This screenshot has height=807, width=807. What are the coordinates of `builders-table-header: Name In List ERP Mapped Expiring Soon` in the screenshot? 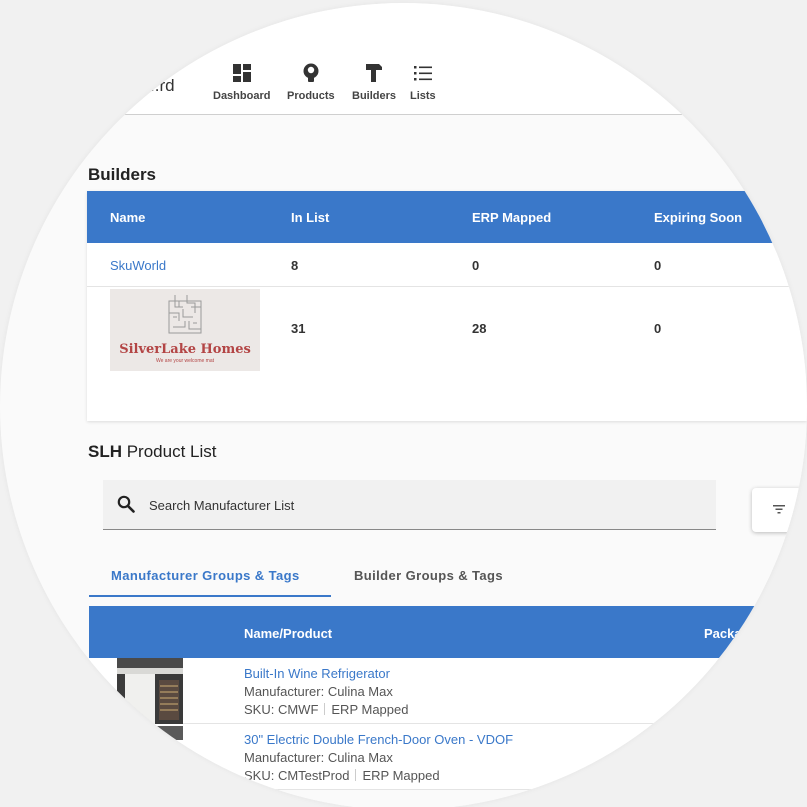 It's located at (447, 217).